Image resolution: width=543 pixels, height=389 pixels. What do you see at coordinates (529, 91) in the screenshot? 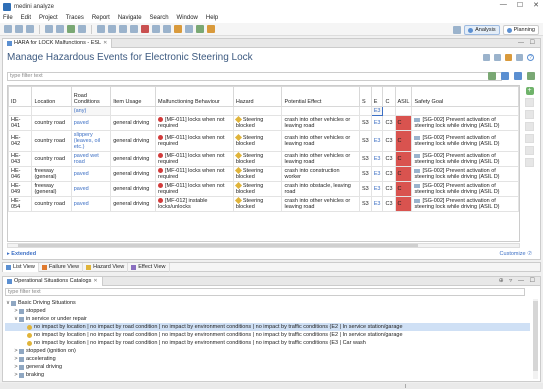
I see `add-row-icon: +` at bounding box center [529, 91].